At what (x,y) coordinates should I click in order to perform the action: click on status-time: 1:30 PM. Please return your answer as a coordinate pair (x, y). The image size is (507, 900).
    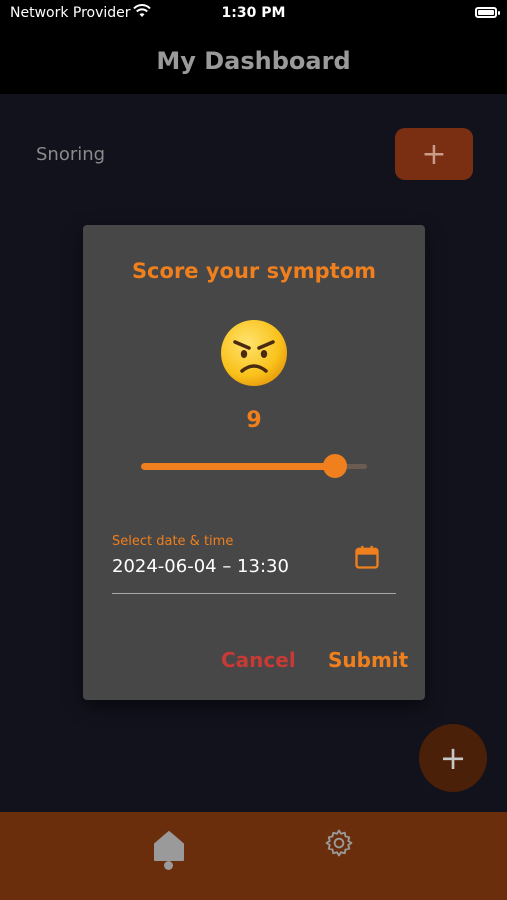
    Looking at the image, I should click on (253, 13).